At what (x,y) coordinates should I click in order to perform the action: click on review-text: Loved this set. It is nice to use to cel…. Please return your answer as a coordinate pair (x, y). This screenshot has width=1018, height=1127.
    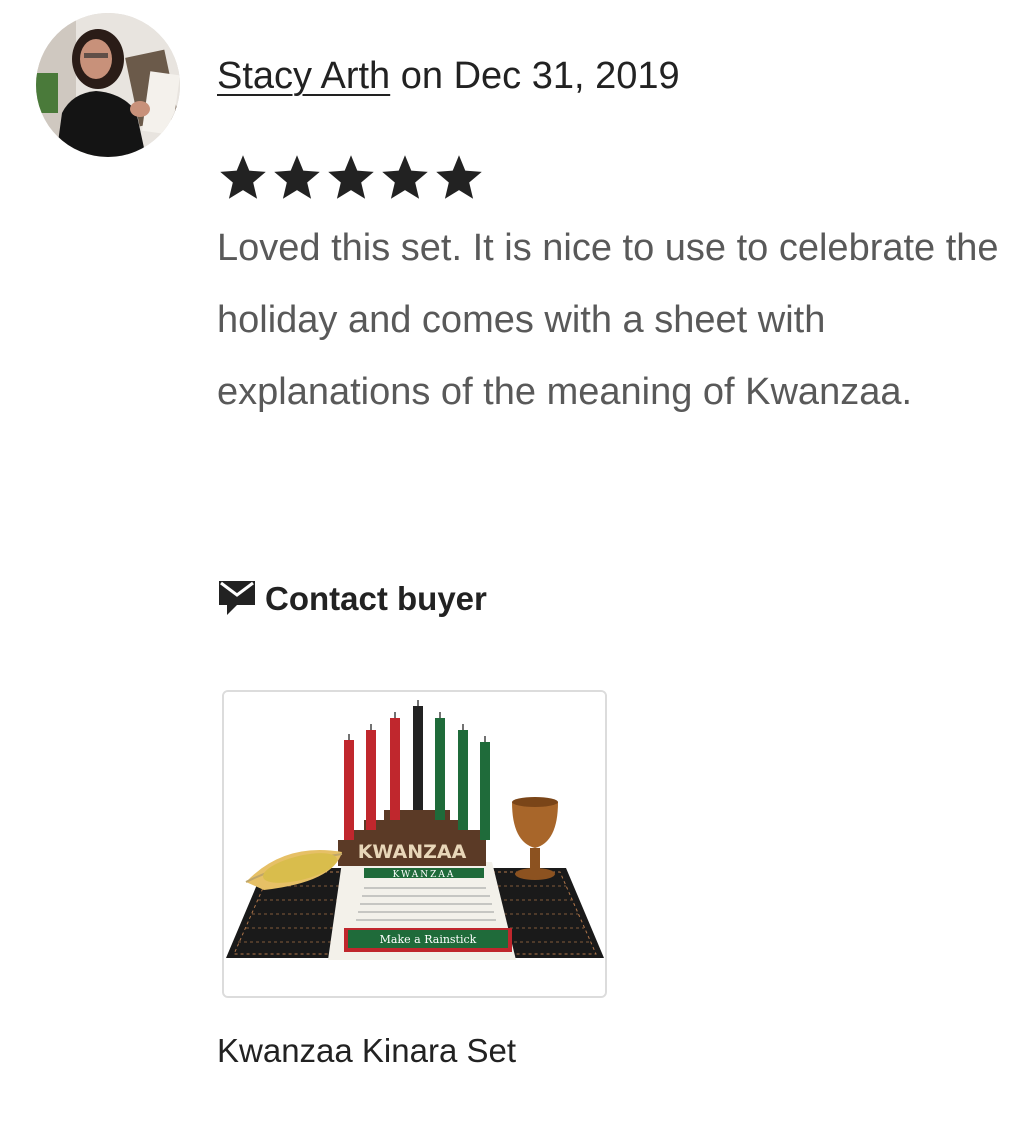
    Looking at the image, I should click on (608, 320).